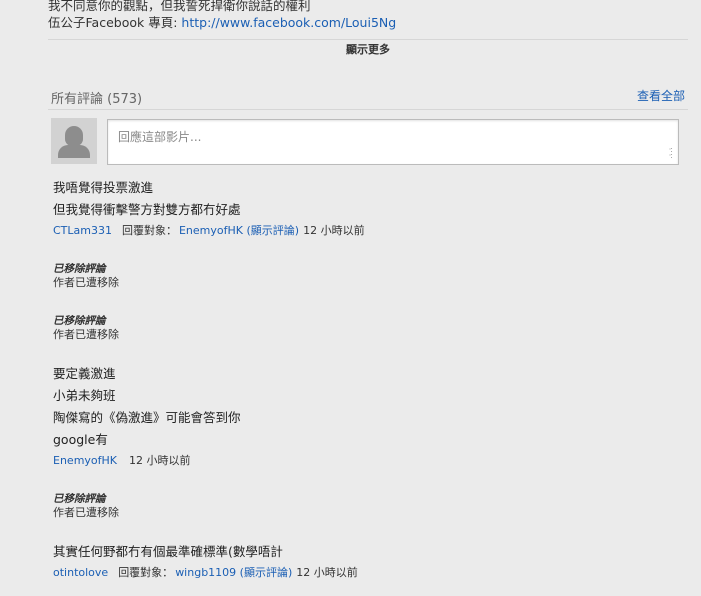 The height and width of the screenshot is (596, 701). Describe the element at coordinates (363, 573) in the screenshot. I see `comment-meta: otintolove 回覆對象： wingb1109 (顯示評論) 12 小時以前` at that location.